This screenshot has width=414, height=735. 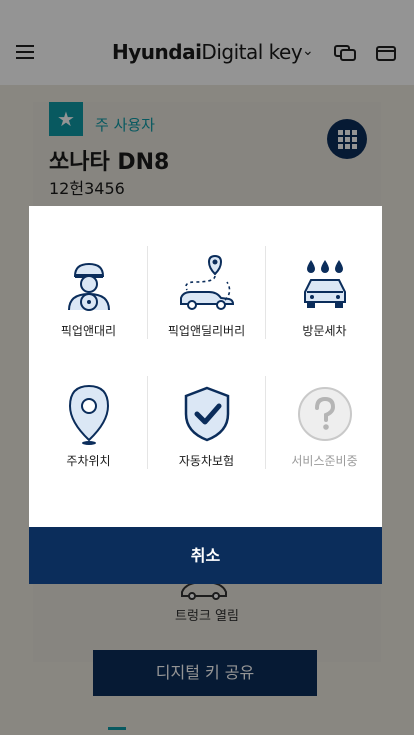 What do you see at coordinates (324, 331) in the screenshot?
I see `service-label: 방문세차` at bounding box center [324, 331].